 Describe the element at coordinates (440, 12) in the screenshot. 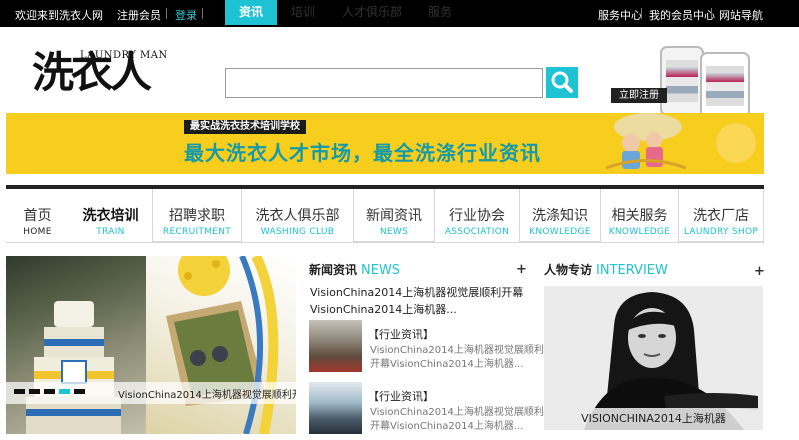

I see `search-tab-service: 服务` at that location.